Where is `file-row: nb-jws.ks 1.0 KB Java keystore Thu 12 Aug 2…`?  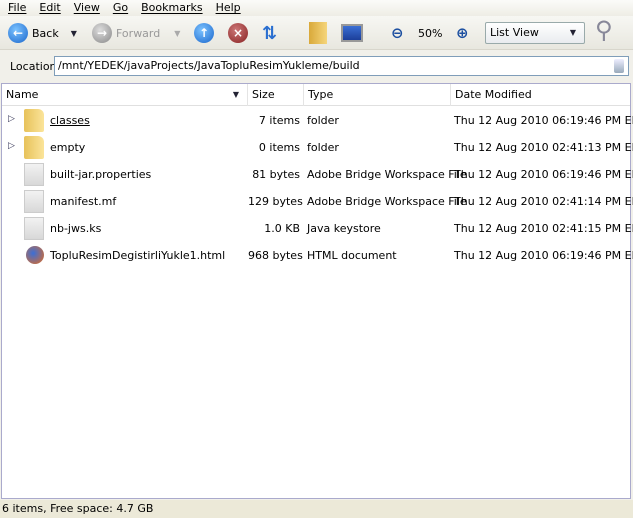 file-row: nb-jws.ks 1.0 KB Java keystore Thu 12 Aug 2… is located at coordinates (317, 228).